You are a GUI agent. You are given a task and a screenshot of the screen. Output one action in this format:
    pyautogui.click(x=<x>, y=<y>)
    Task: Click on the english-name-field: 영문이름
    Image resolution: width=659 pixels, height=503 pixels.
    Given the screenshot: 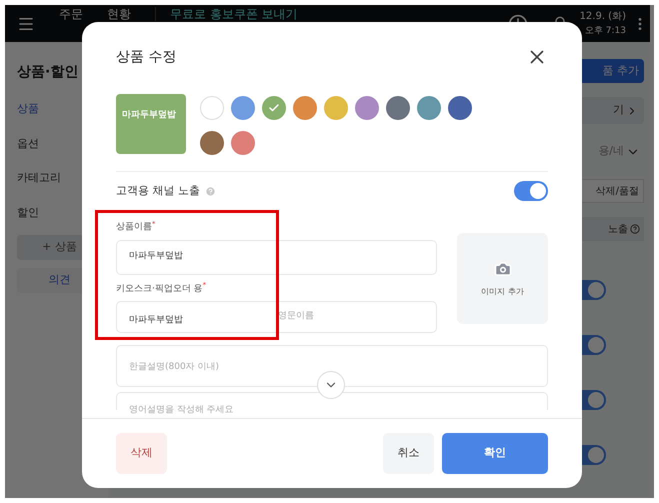 What is the action you would take?
    pyautogui.click(x=357, y=317)
    